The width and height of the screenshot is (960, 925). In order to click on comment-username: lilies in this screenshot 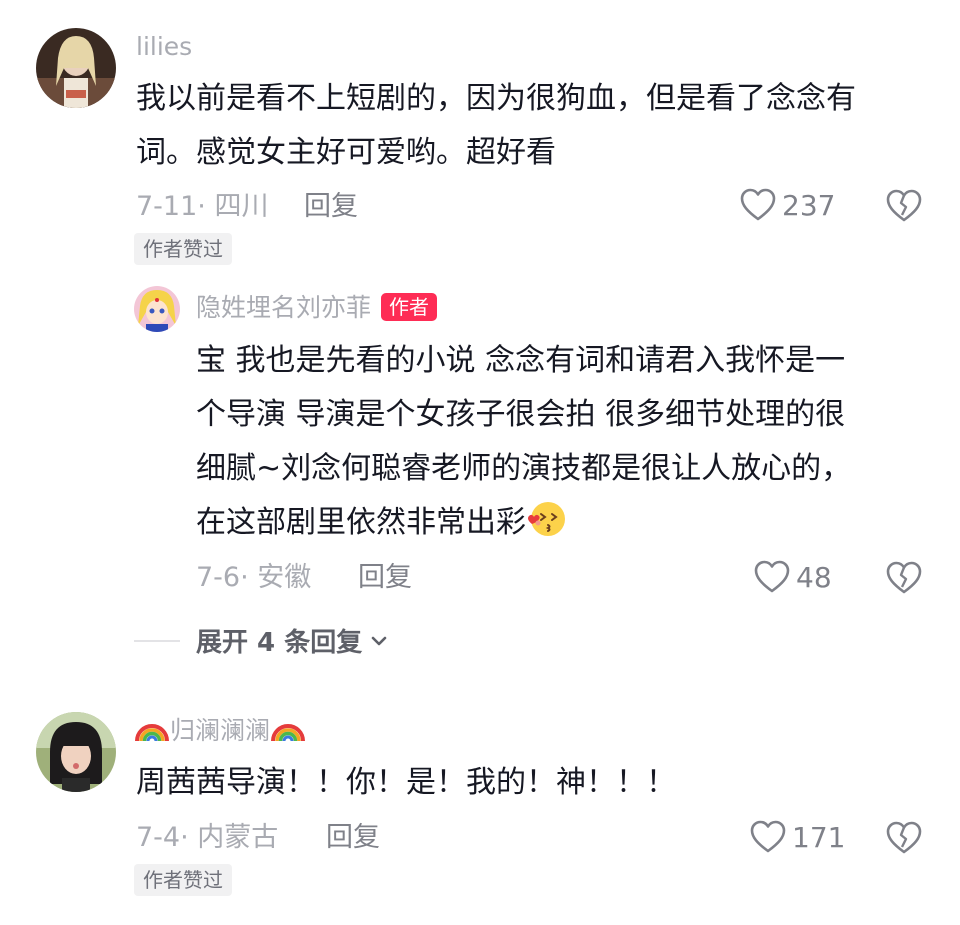, I will do `click(164, 47)`.